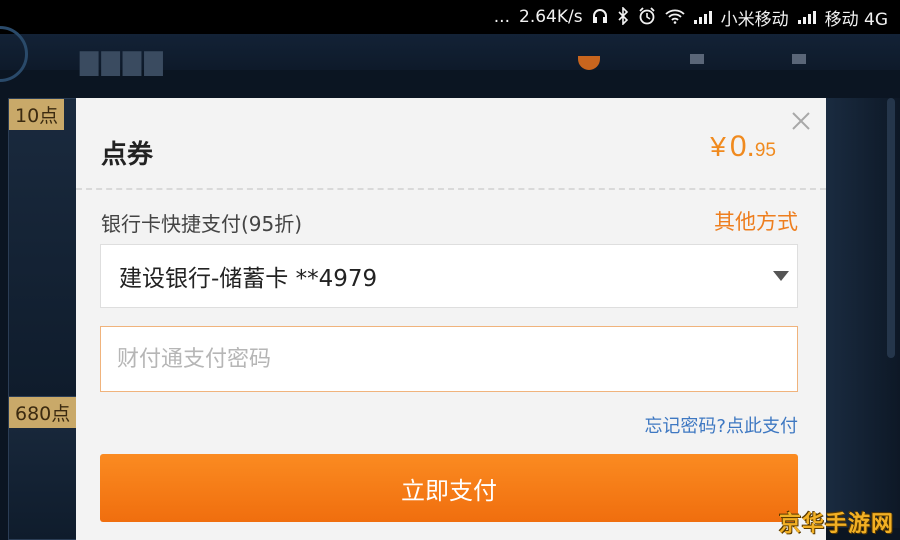 The width and height of the screenshot is (900, 540). What do you see at coordinates (876, 19) in the screenshot?
I see `network-type: 4G` at bounding box center [876, 19].